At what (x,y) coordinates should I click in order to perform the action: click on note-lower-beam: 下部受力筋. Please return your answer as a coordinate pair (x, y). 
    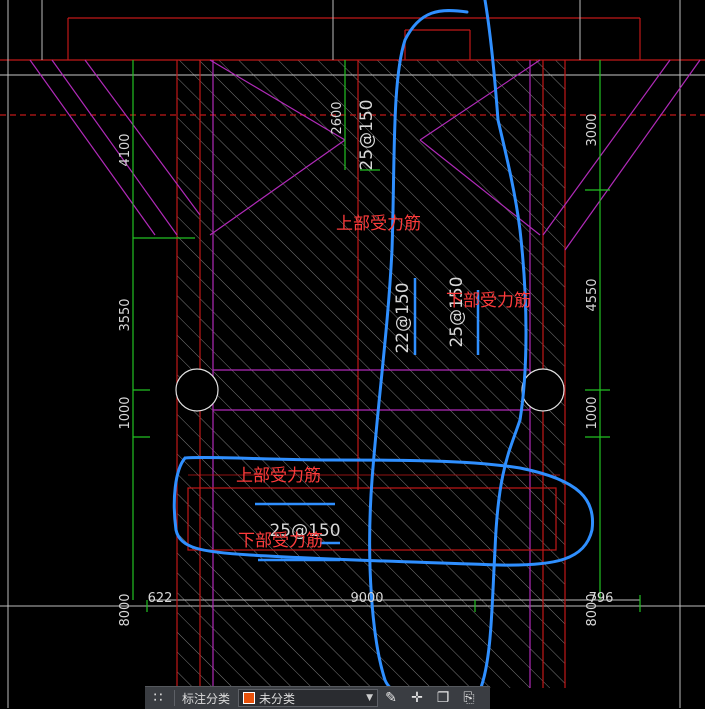
    Looking at the image, I should click on (280, 541).